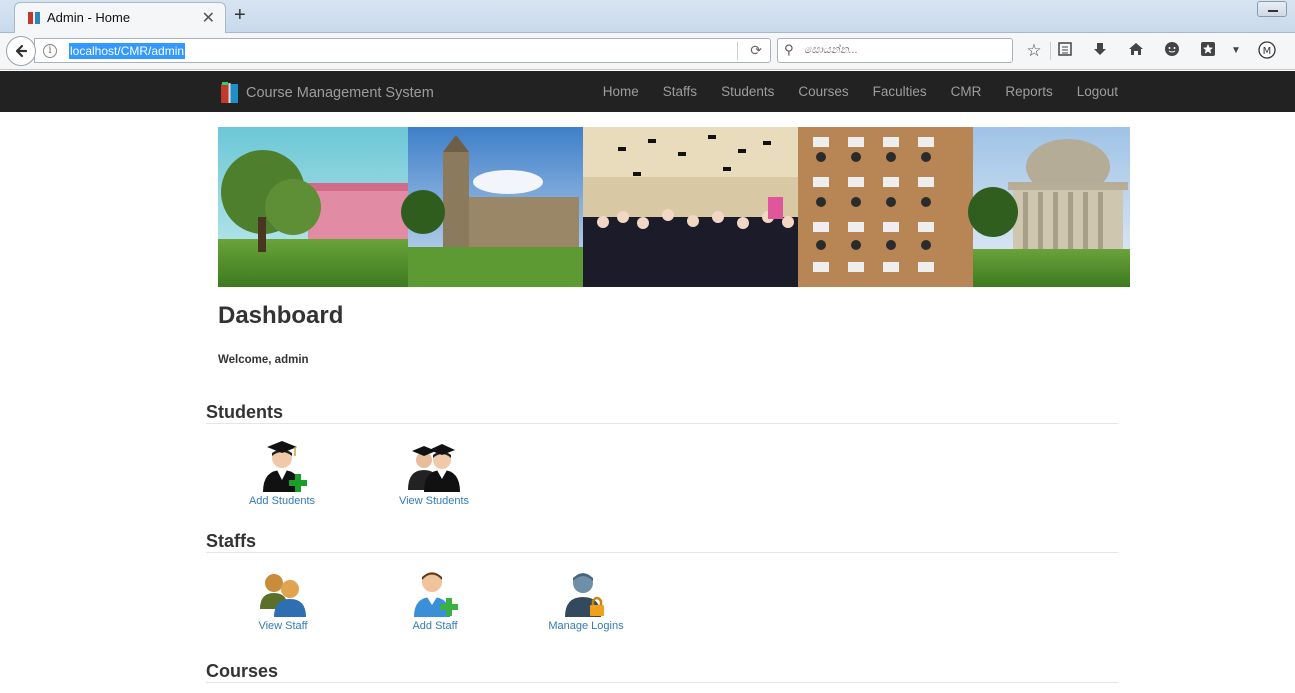 The image size is (1295, 693). Describe the element at coordinates (208, 18) in the screenshot. I see `close-tab-icon: ✕` at that location.